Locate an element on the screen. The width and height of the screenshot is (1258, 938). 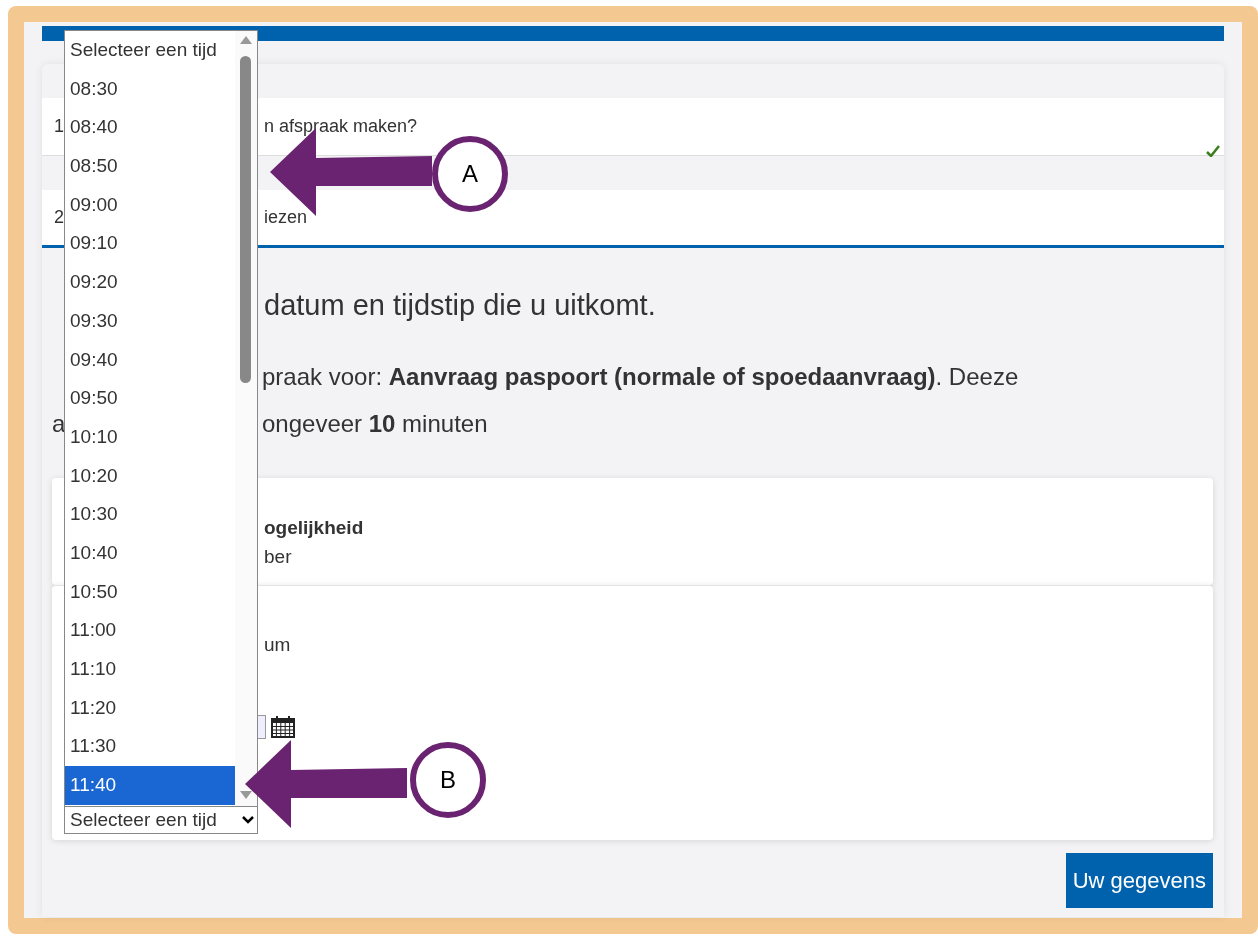
time-select: Selecteer een tijd is located at coordinates (161, 820).